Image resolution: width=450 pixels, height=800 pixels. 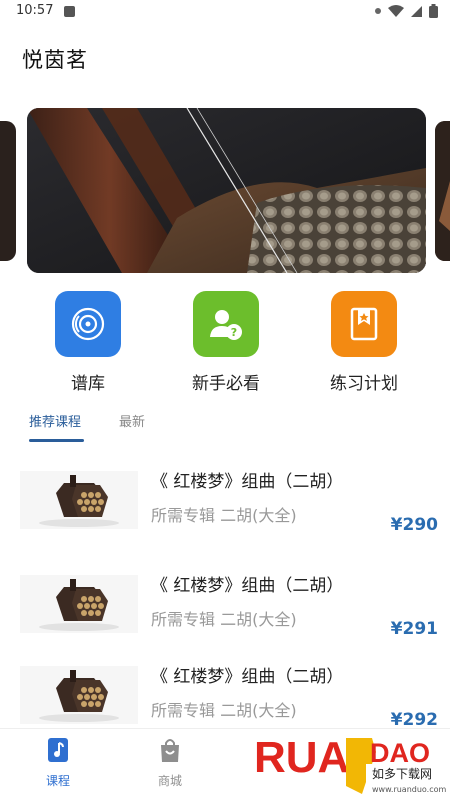 I want to click on course-tabs: 推荐课程 最新, so click(x=225, y=425).